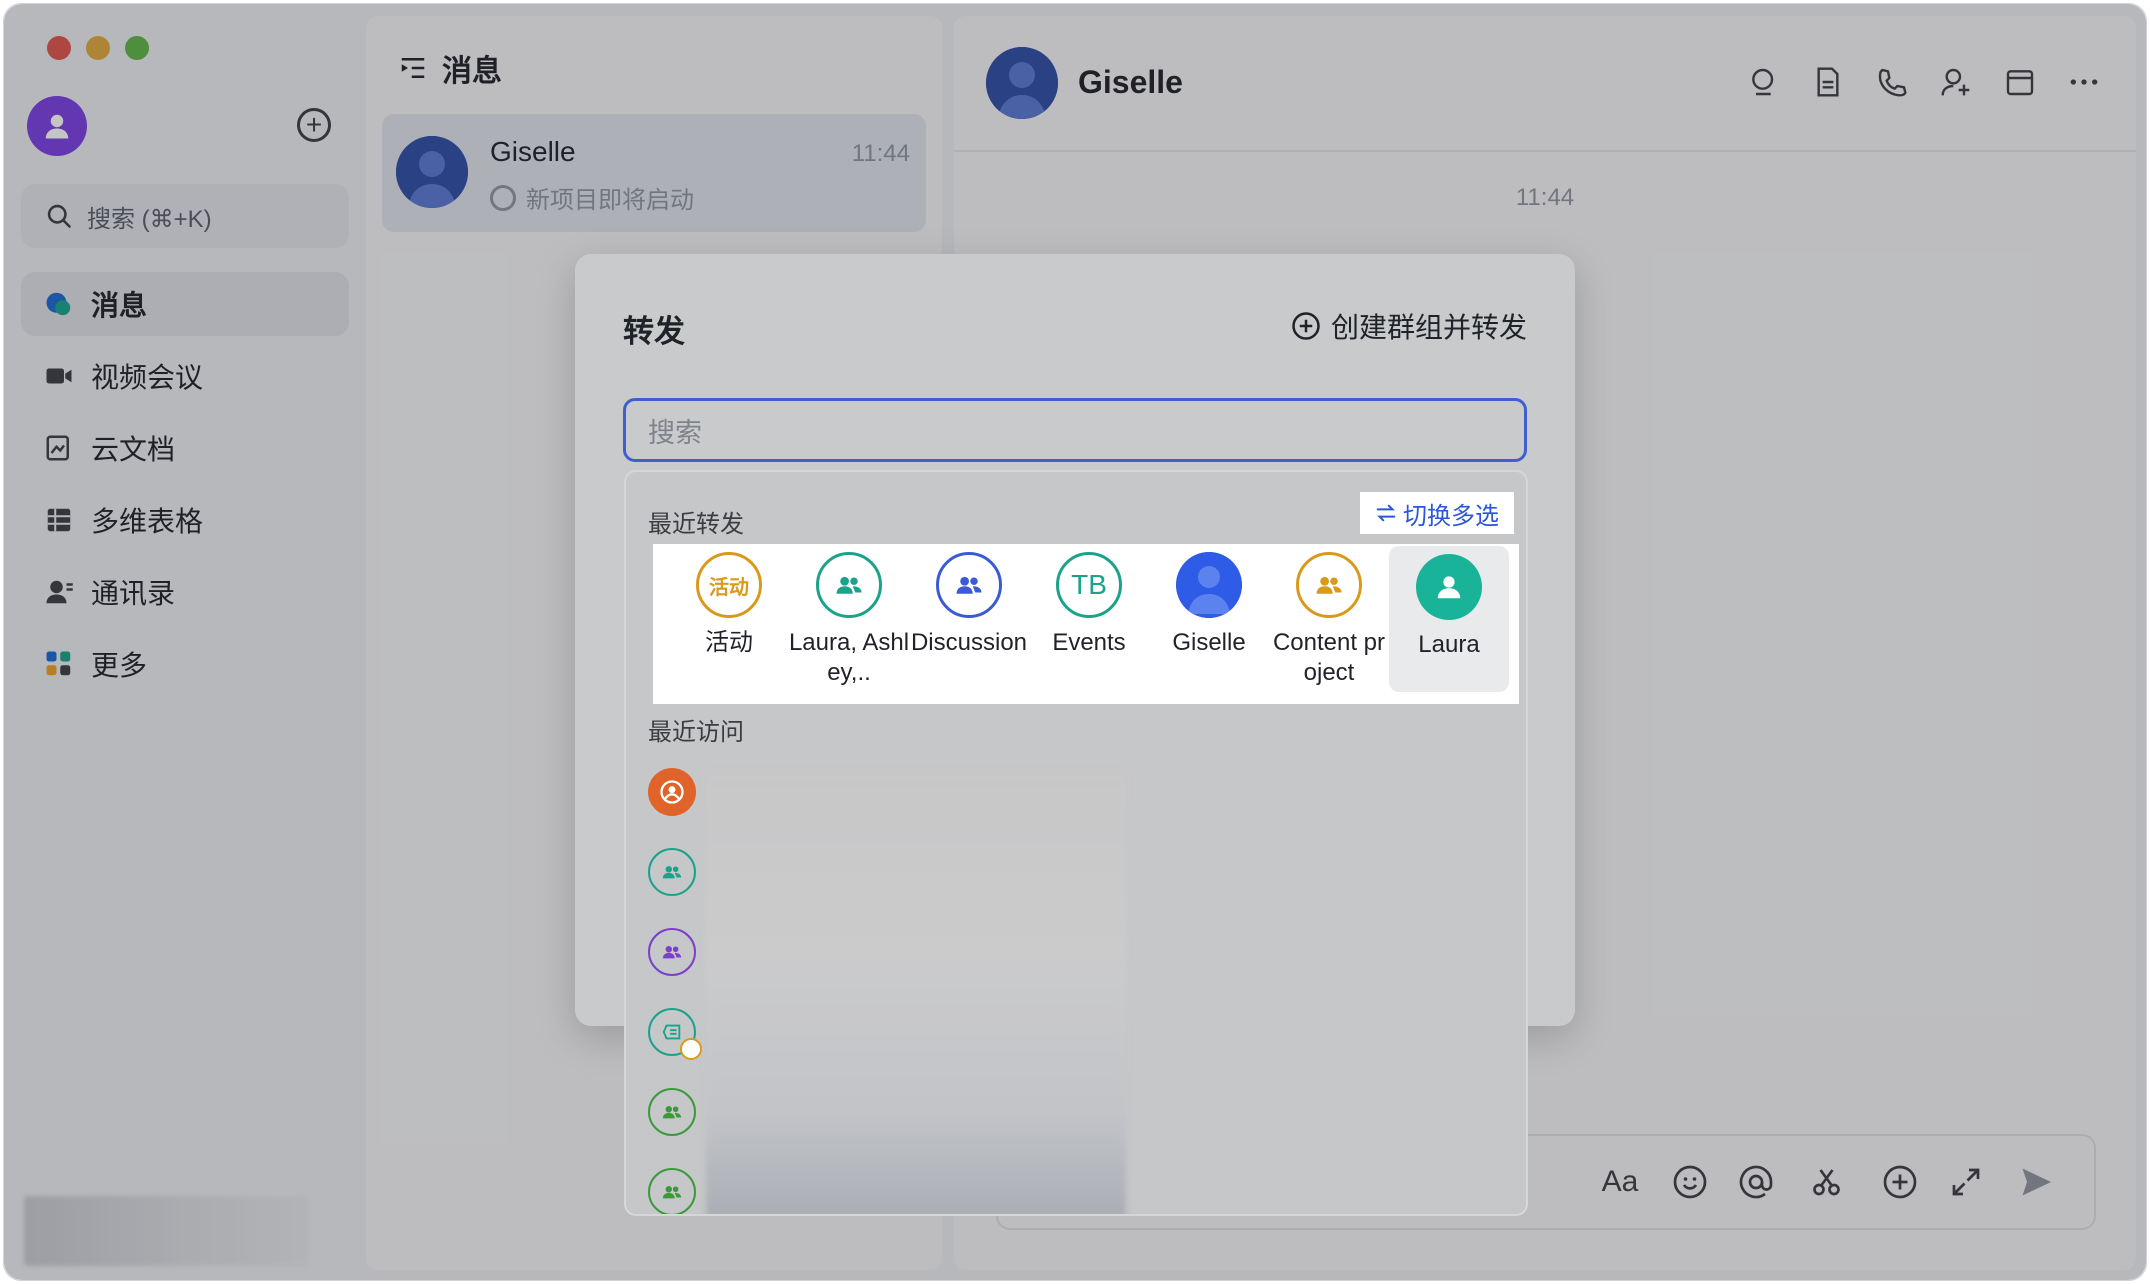  I want to click on recent-visit-list, so click(675, 991).